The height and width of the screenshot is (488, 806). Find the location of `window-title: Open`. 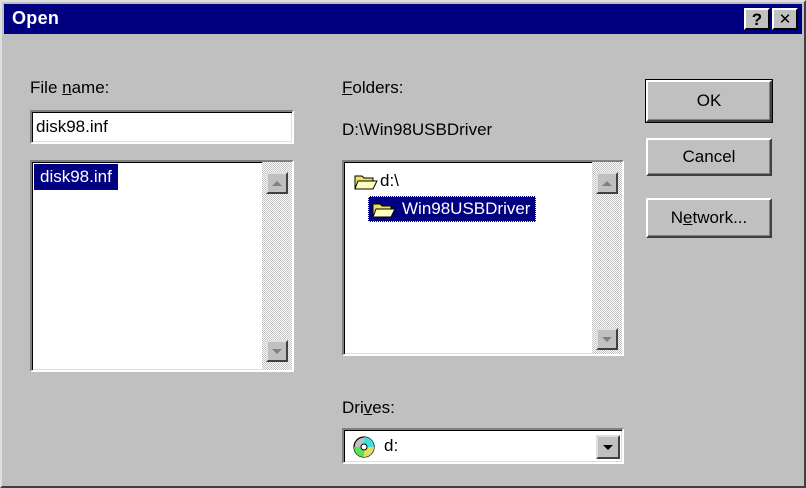

window-title: Open is located at coordinates (36, 18).